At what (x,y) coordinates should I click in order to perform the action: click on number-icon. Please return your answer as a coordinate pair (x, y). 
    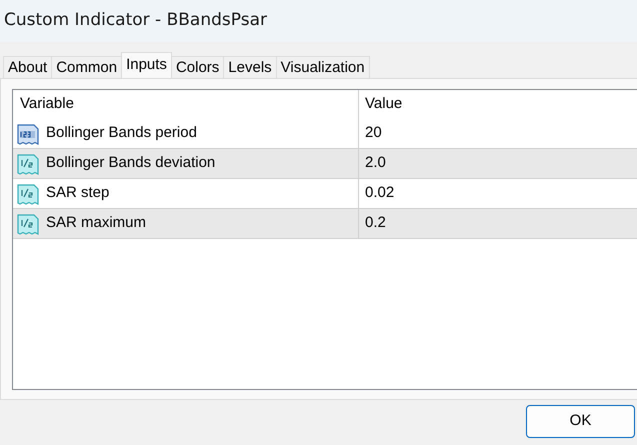
    Looking at the image, I should click on (28, 134).